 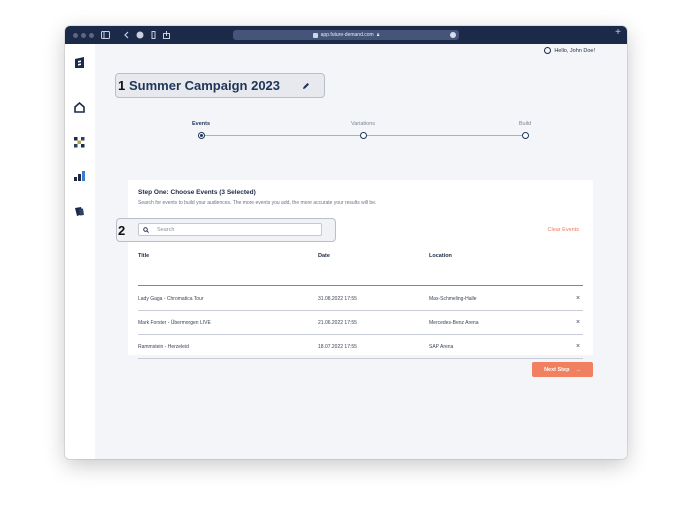 I want to click on zoom-window-dot, so click(x=91, y=35).